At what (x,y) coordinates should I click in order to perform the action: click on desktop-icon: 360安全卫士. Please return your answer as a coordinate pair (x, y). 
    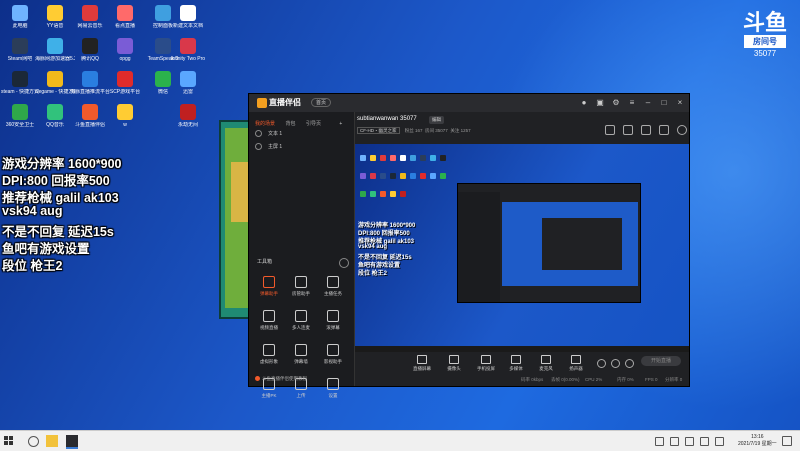
    Looking at the image, I should click on (20, 121).